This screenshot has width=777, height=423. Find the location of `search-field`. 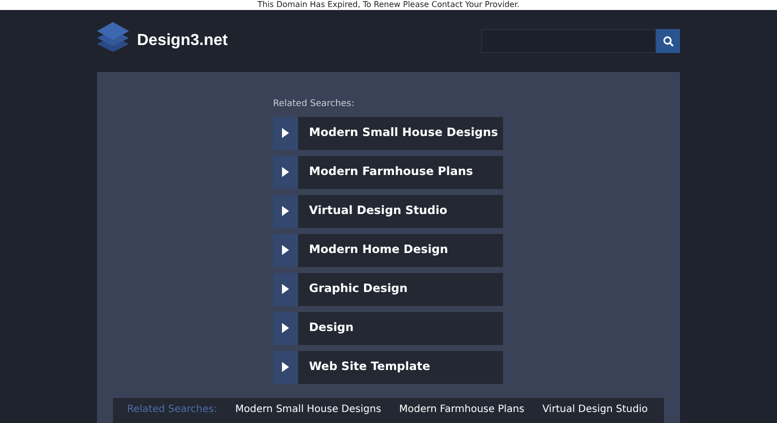

search-field is located at coordinates (568, 41).